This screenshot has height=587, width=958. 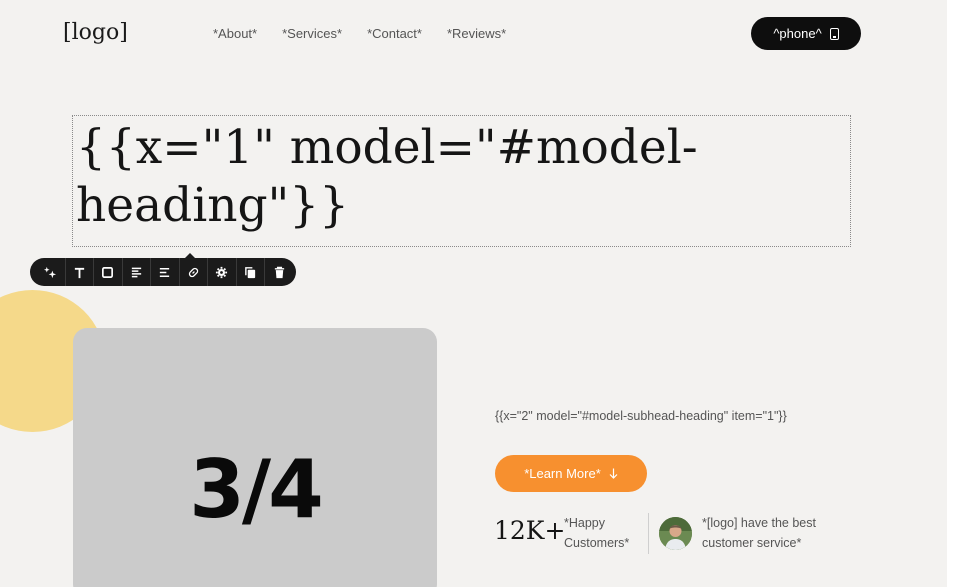 What do you see at coordinates (194, 272) in the screenshot?
I see `link-icon` at bounding box center [194, 272].